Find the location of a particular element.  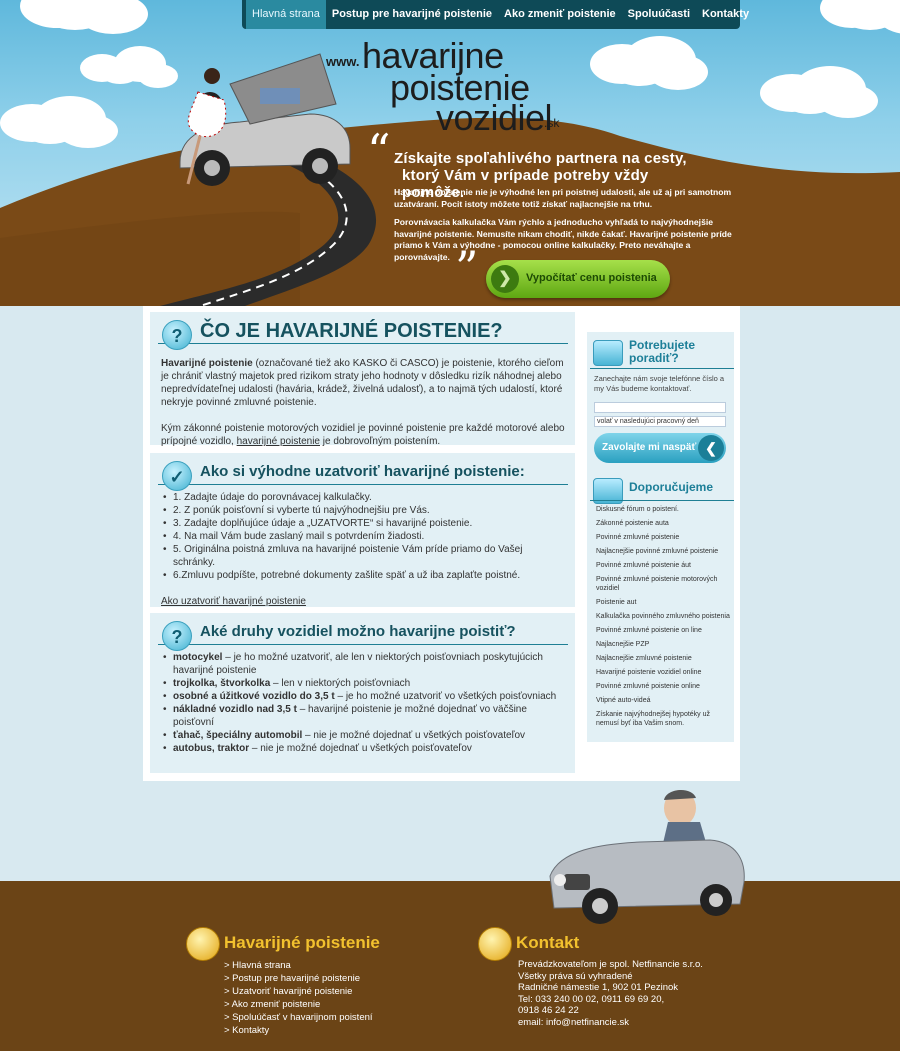

call-time-value: volať v nasledujúci pracovný deň is located at coordinates (648, 421).